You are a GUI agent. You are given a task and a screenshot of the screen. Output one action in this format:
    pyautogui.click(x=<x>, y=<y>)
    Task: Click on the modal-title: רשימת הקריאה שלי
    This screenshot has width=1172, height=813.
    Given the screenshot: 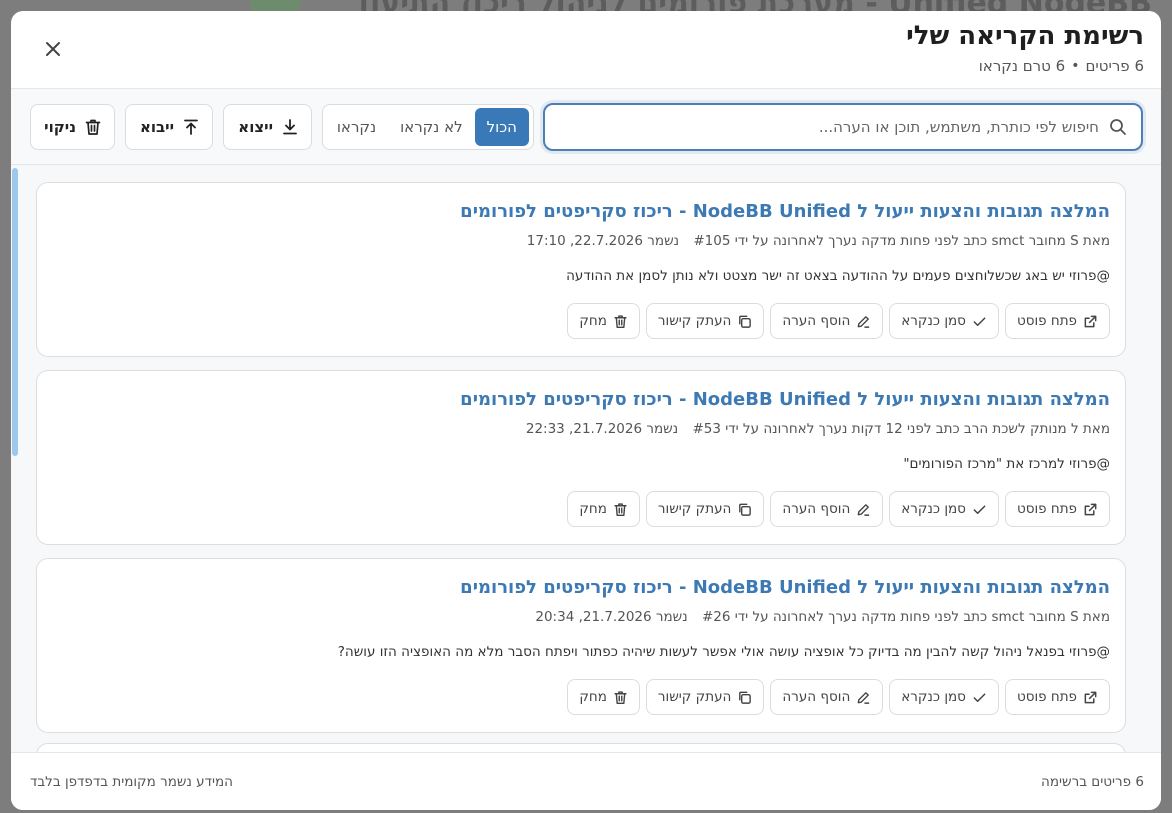 What is the action you would take?
    pyautogui.click(x=1025, y=36)
    